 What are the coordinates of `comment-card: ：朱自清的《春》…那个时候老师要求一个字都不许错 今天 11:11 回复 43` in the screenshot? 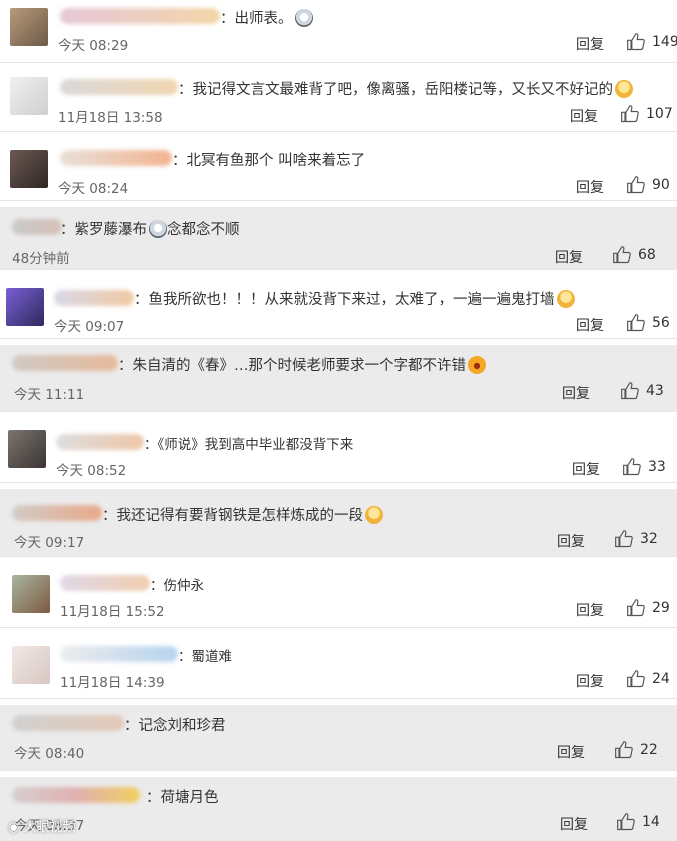 It's located at (338, 378).